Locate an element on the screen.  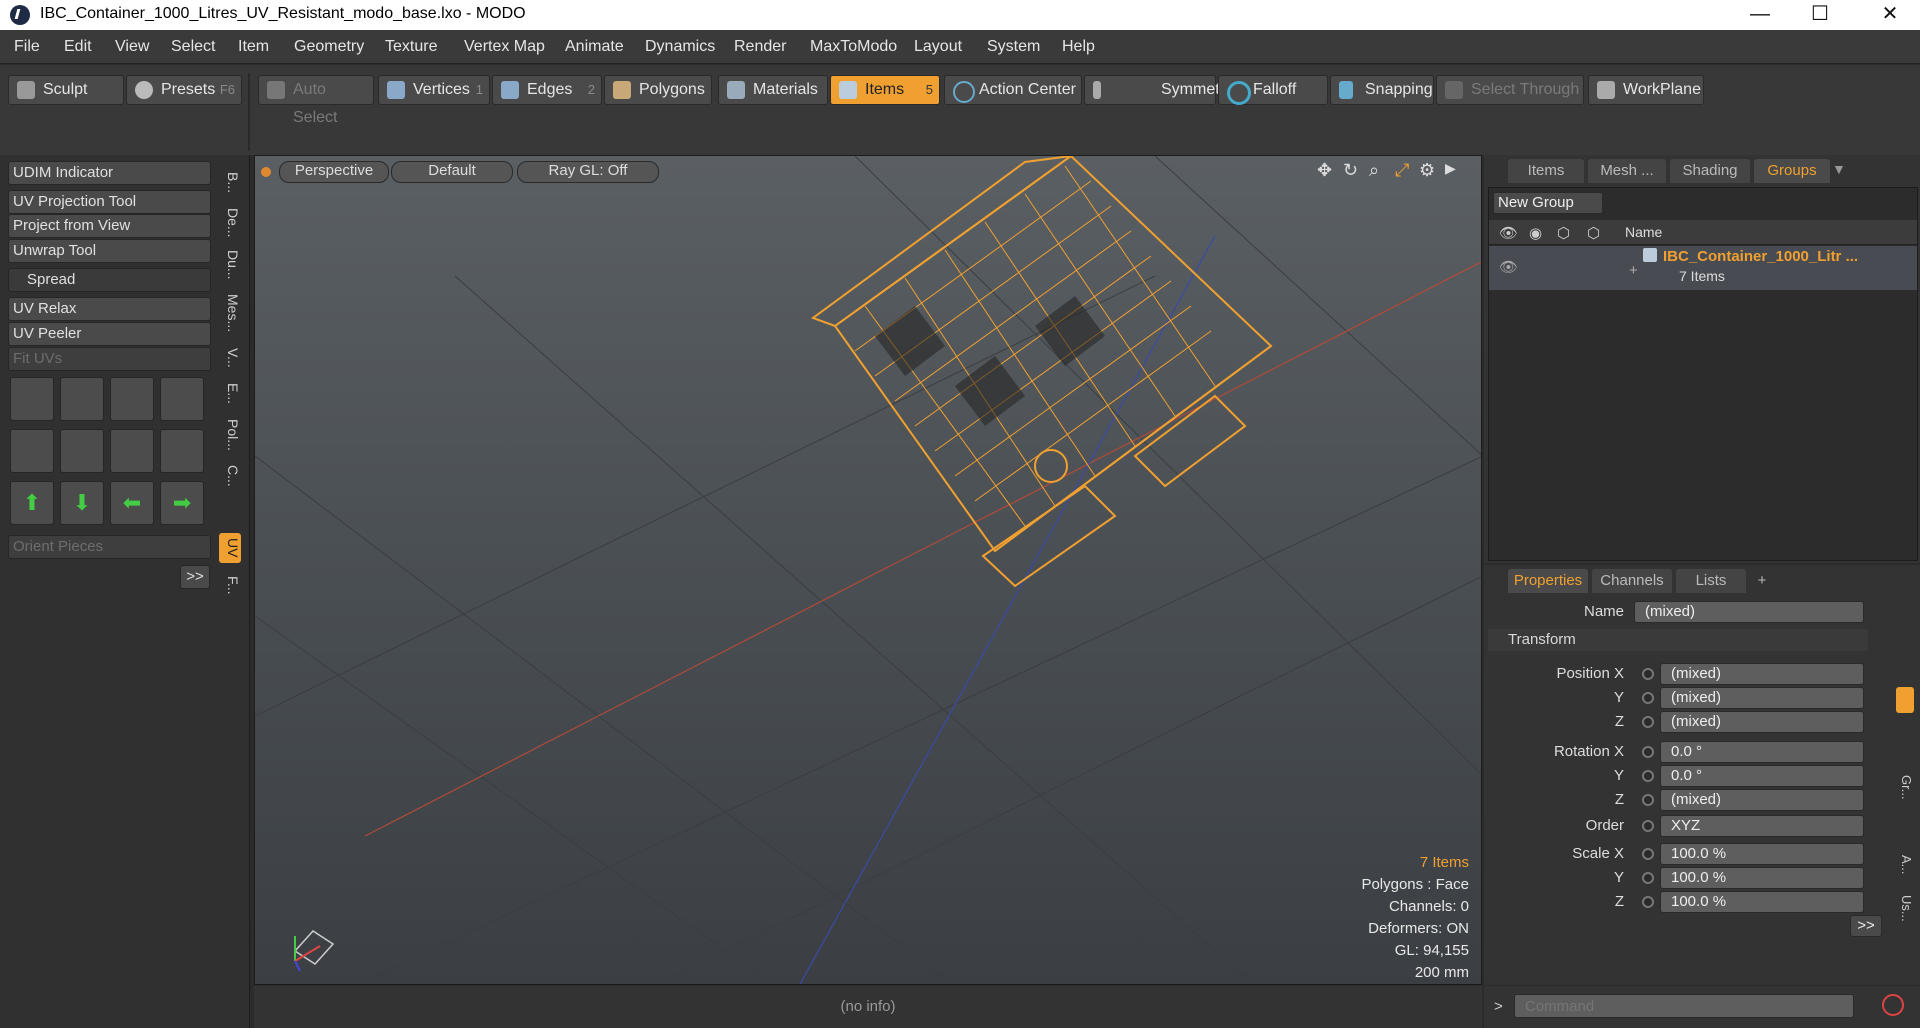
presets-button: Presets F6 is located at coordinates (184, 90).